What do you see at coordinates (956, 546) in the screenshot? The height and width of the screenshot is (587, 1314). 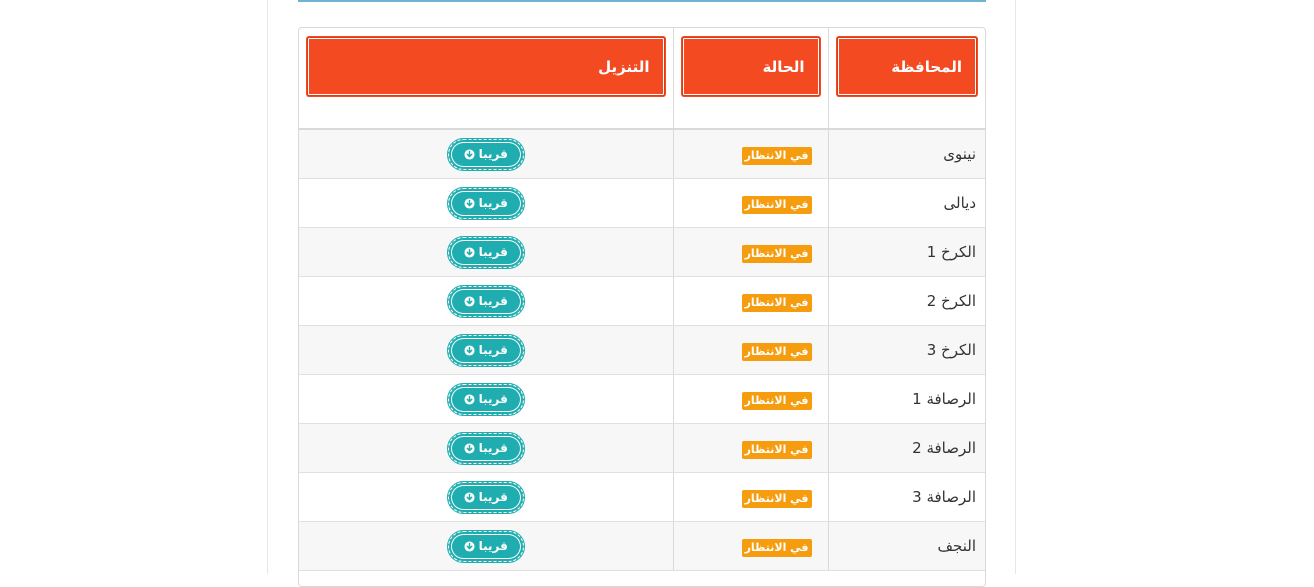 I see `governorate-name: النجف` at bounding box center [956, 546].